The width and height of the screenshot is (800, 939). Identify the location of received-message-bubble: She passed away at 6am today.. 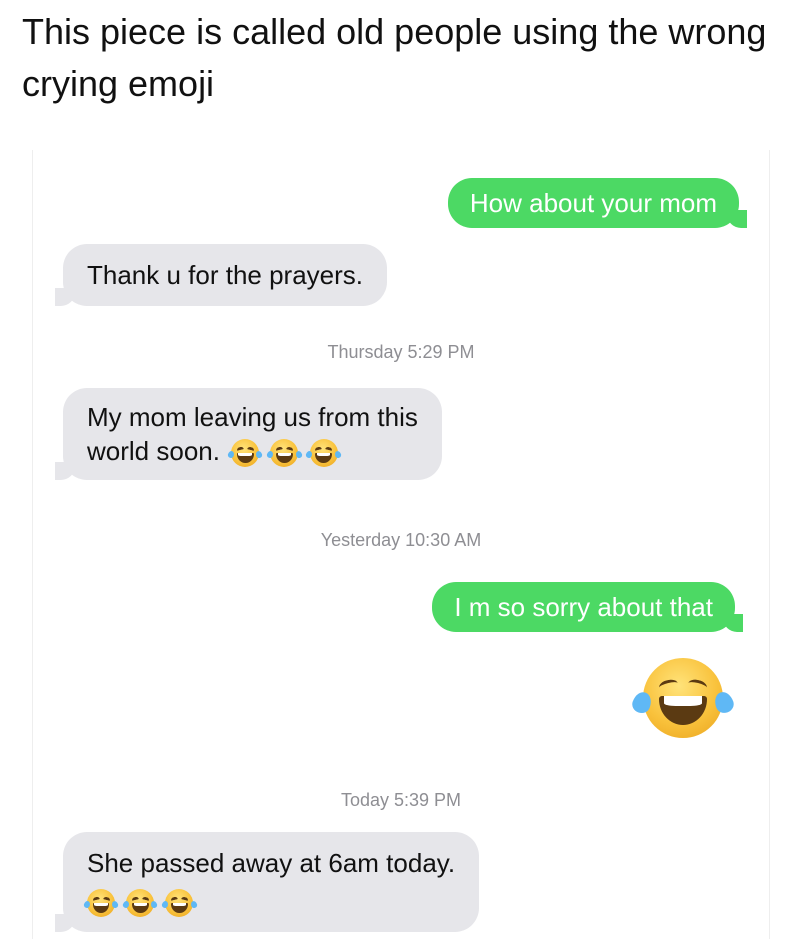
(267, 882).